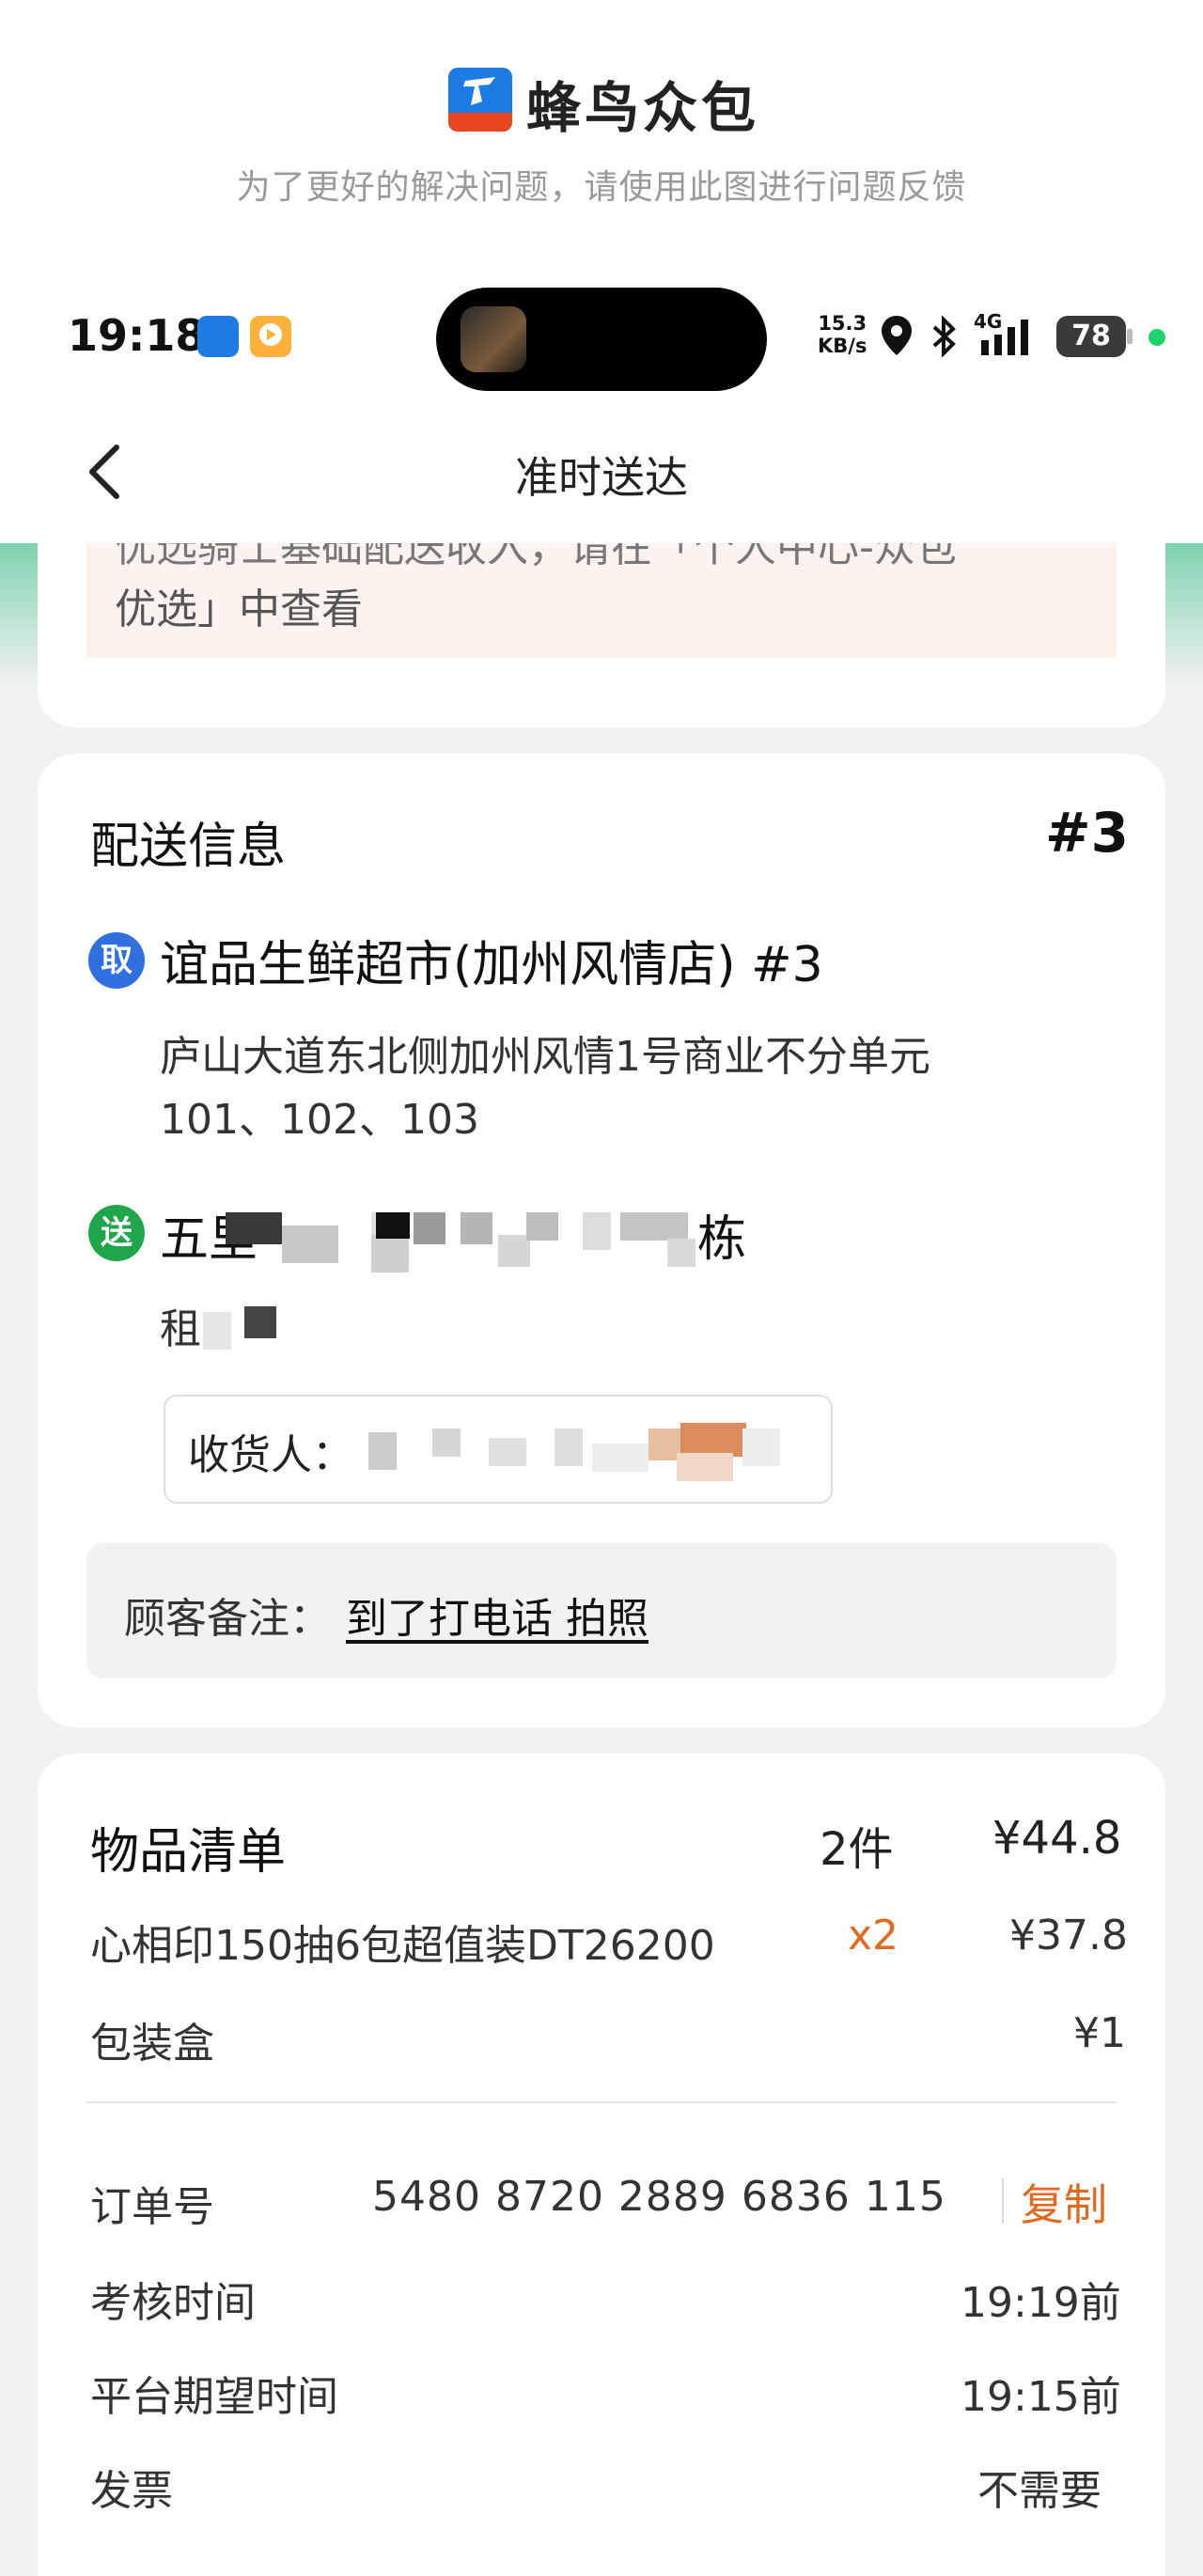 Image resolution: width=1203 pixels, height=2576 pixels. What do you see at coordinates (273, 1331) in the screenshot?
I see `dropoff-address-redacted` at bounding box center [273, 1331].